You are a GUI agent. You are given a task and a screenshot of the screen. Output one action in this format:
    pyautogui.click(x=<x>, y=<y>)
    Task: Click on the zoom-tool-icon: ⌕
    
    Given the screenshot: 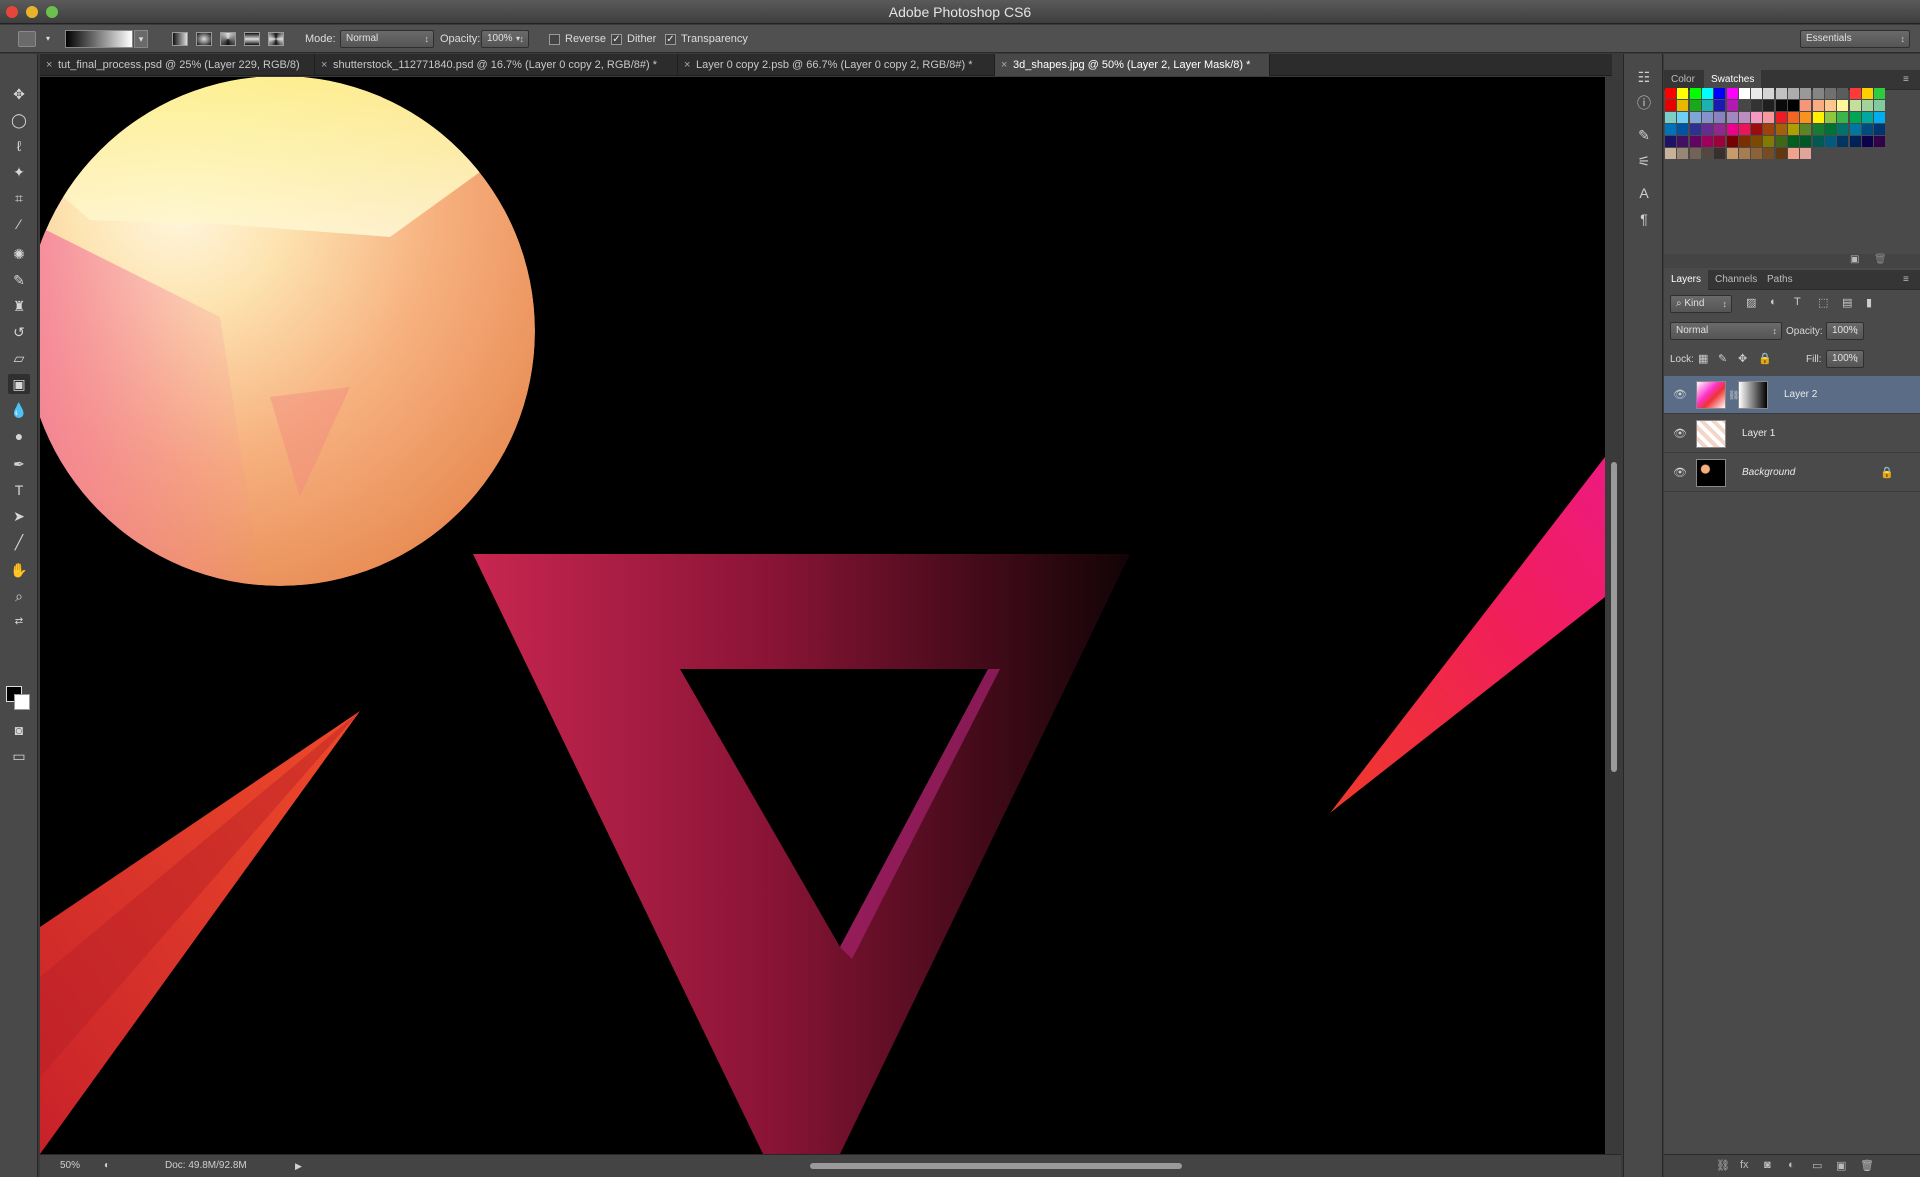 What is the action you would take?
    pyautogui.click(x=19, y=596)
    